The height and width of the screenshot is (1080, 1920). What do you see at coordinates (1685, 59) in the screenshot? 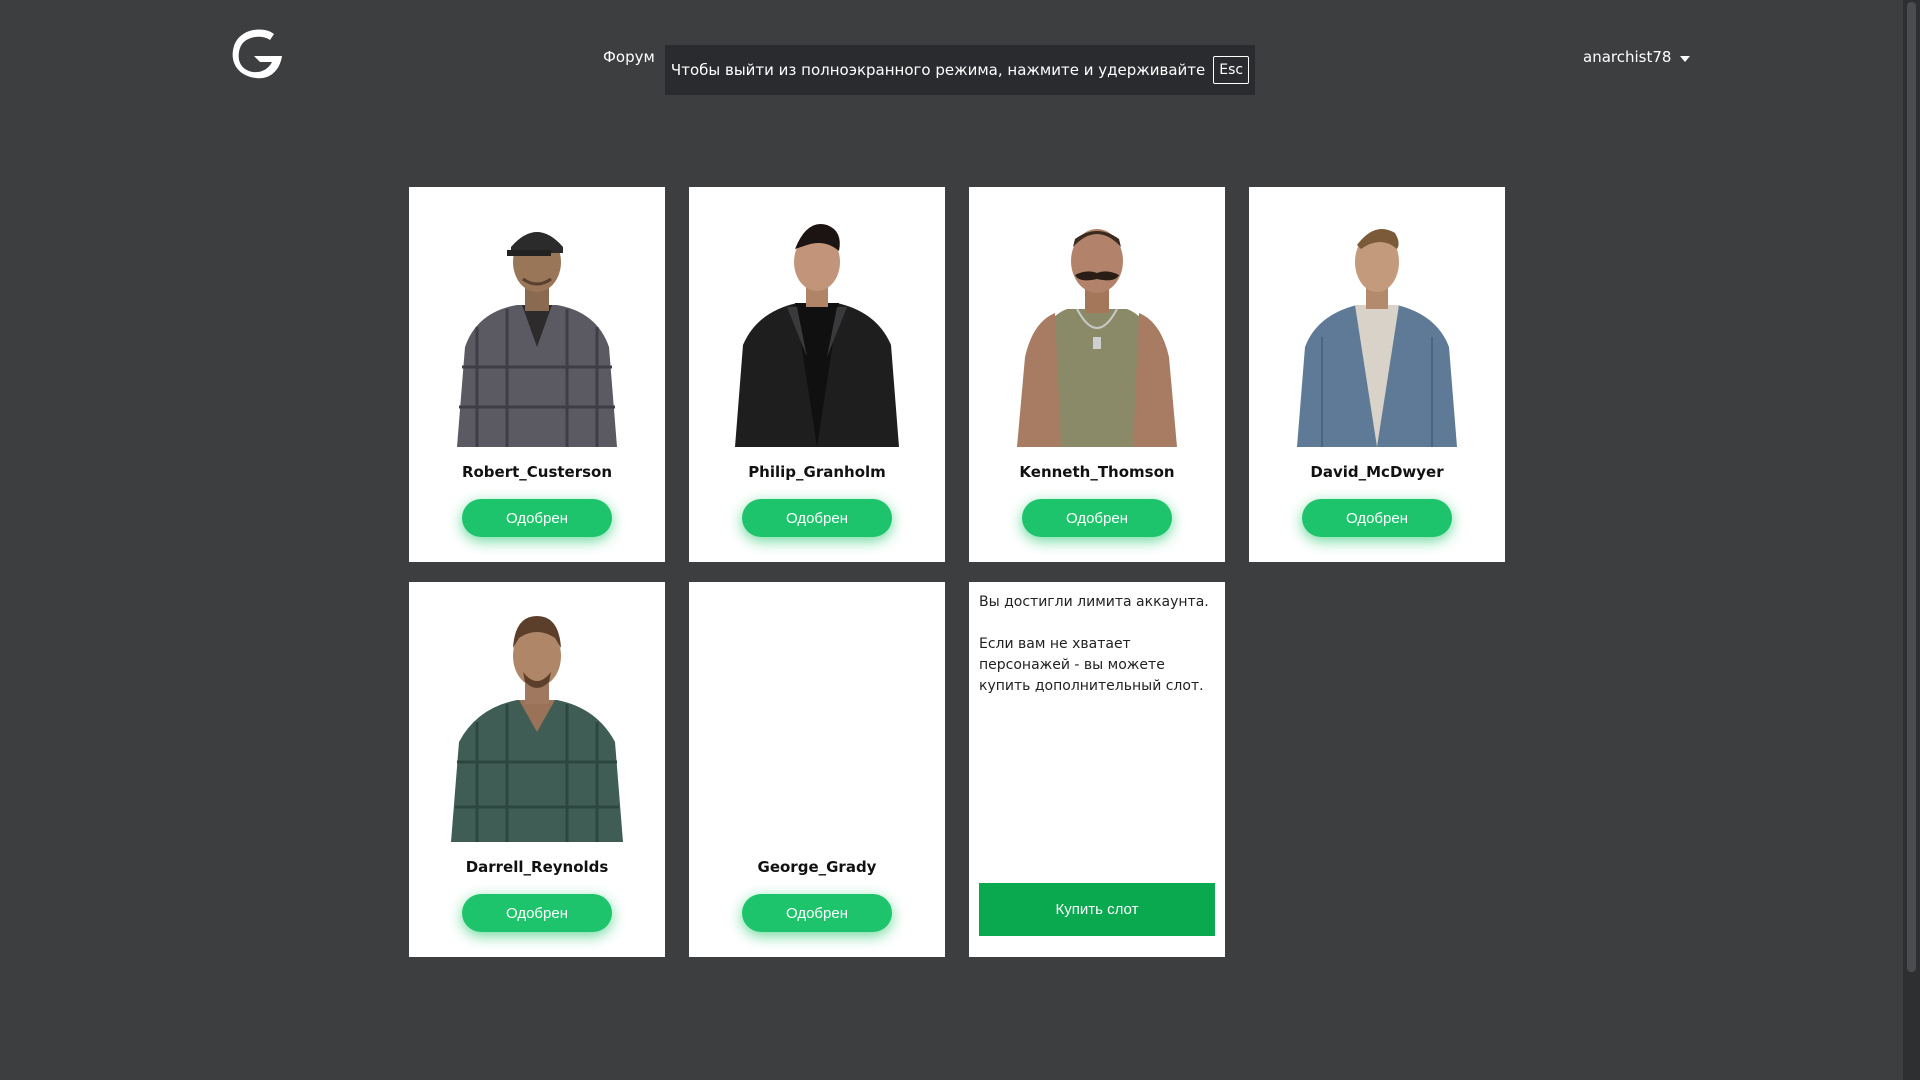
I see `chevron-down-icon` at bounding box center [1685, 59].